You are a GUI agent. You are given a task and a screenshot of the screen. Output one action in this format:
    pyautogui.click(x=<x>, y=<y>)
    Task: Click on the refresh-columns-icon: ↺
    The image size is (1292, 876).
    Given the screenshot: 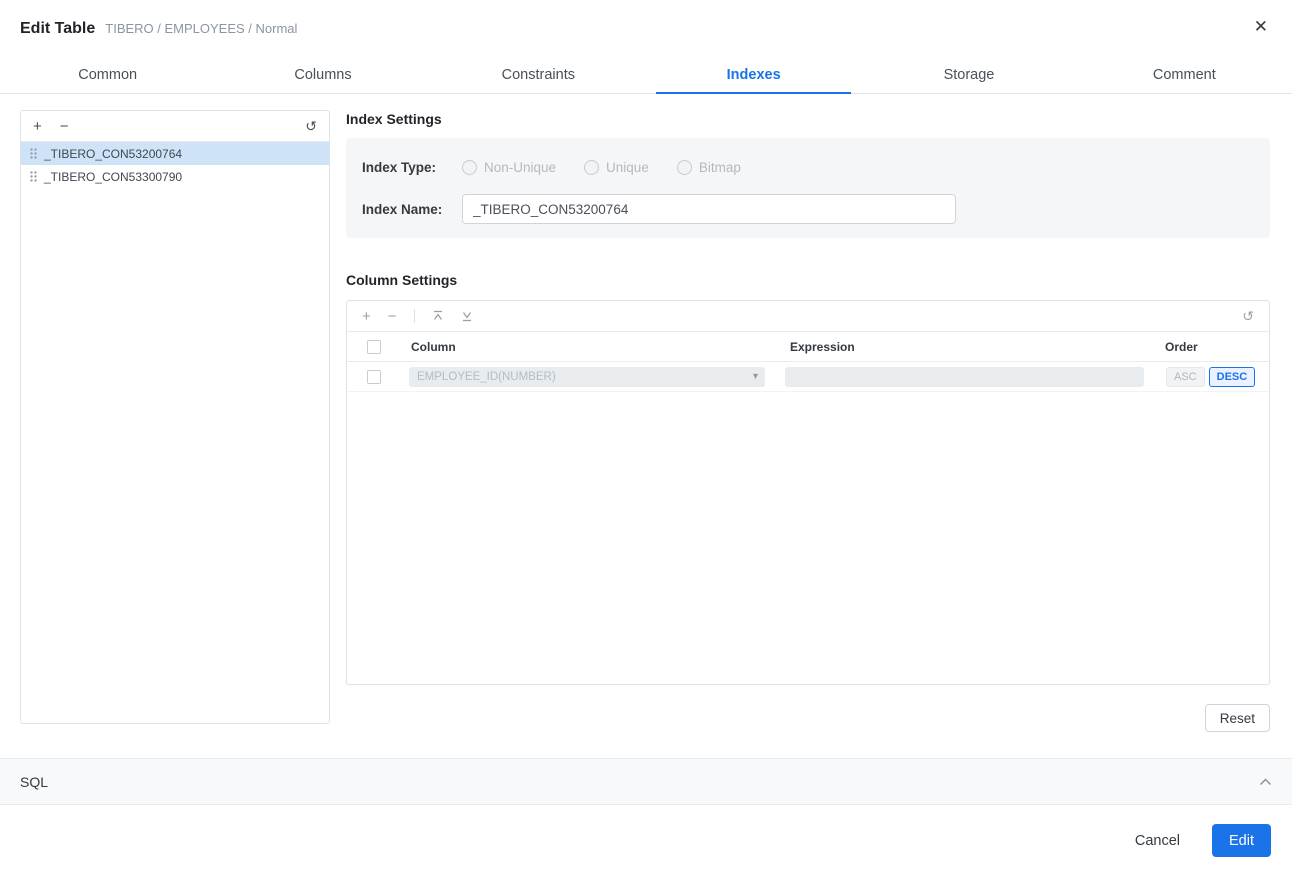 What is the action you would take?
    pyautogui.click(x=1248, y=316)
    